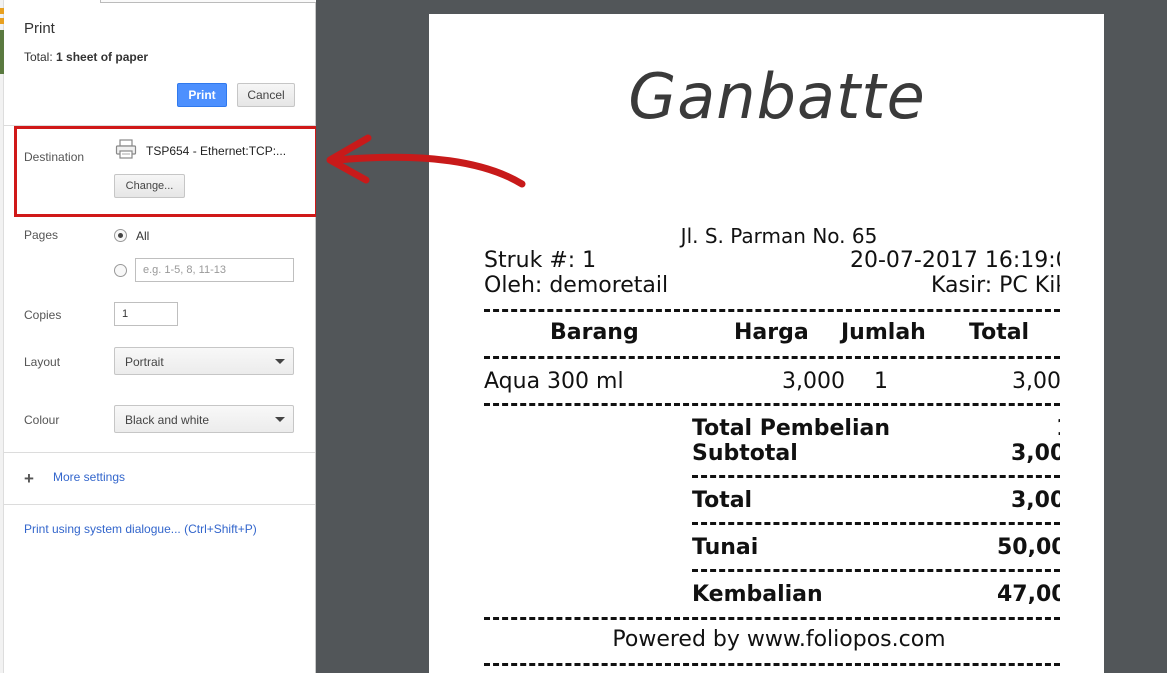  Describe the element at coordinates (102, 57) in the screenshot. I see `total-value: 1 sheet of paper` at that location.